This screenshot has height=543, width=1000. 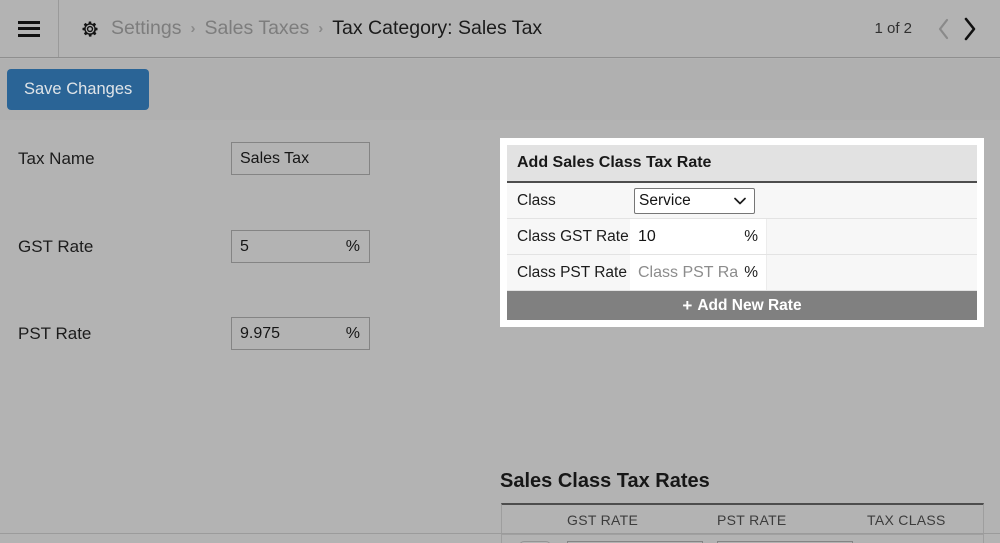 I want to click on tax-name-input, so click(x=300, y=158).